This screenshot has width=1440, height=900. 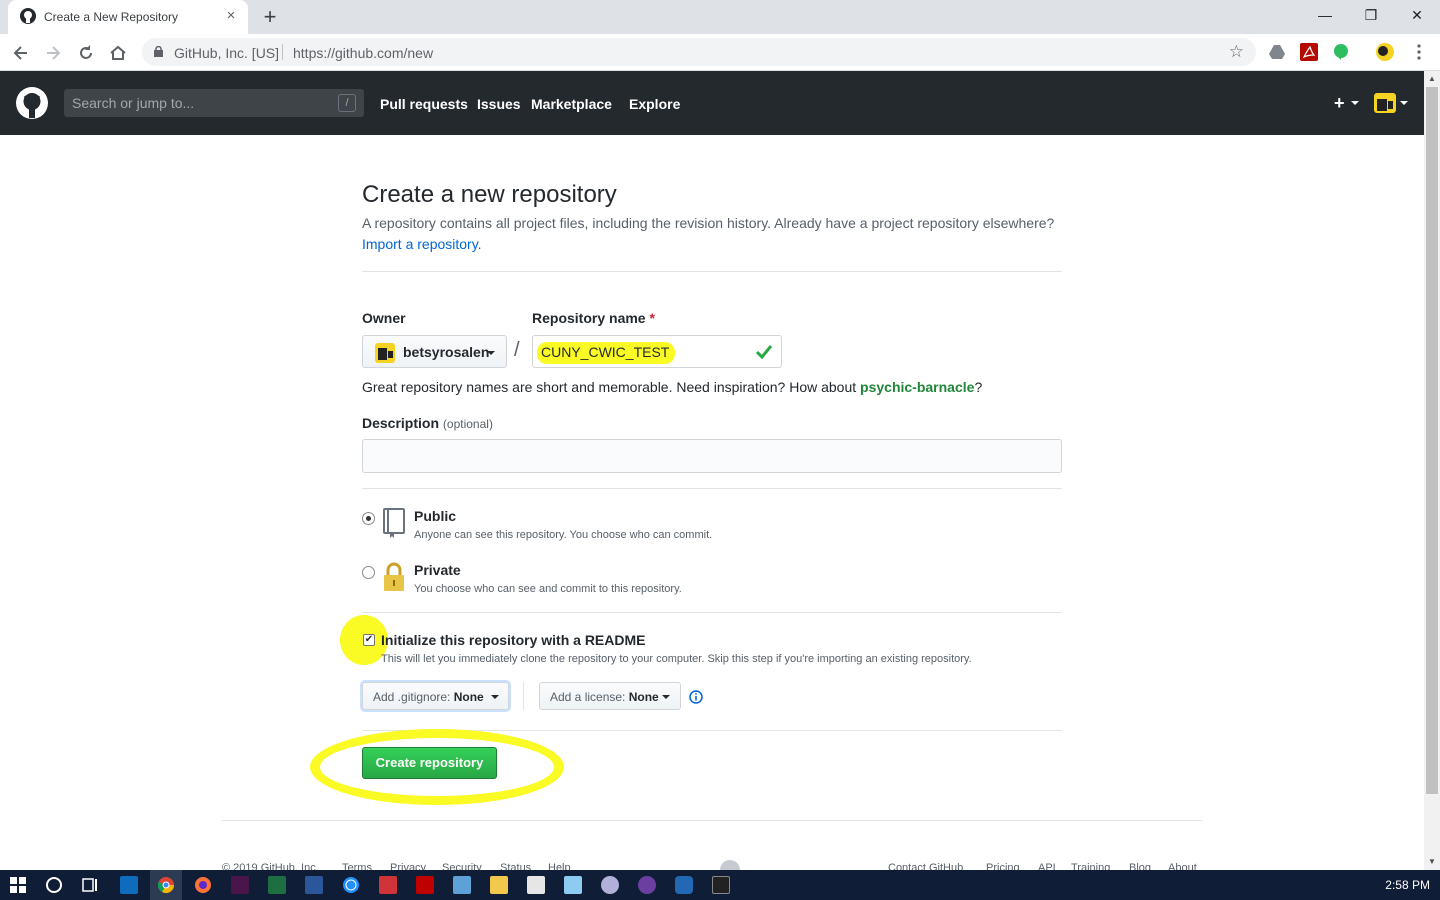 What do you see at coordinates (203, 885) in the screenshot?
I see `firefox-icon` at bounding box center [203, 885].